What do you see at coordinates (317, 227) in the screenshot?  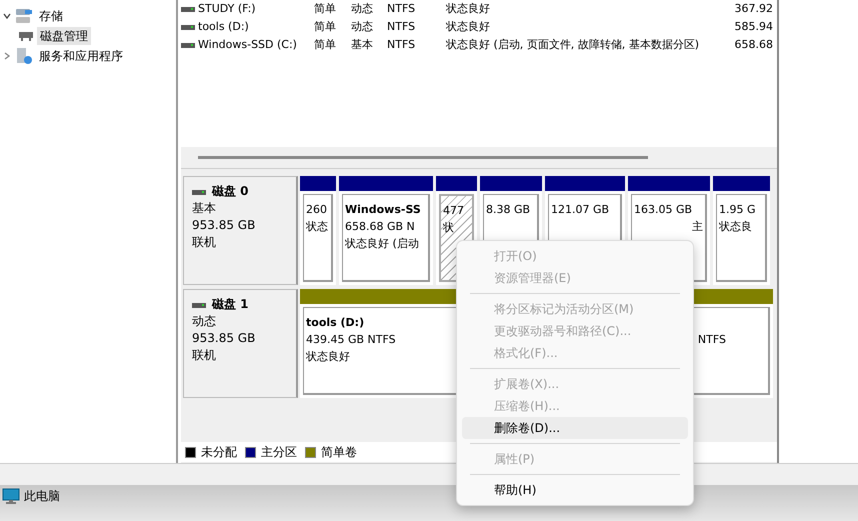 I see `partition-info: 状态` at bounding box center [317, 227].